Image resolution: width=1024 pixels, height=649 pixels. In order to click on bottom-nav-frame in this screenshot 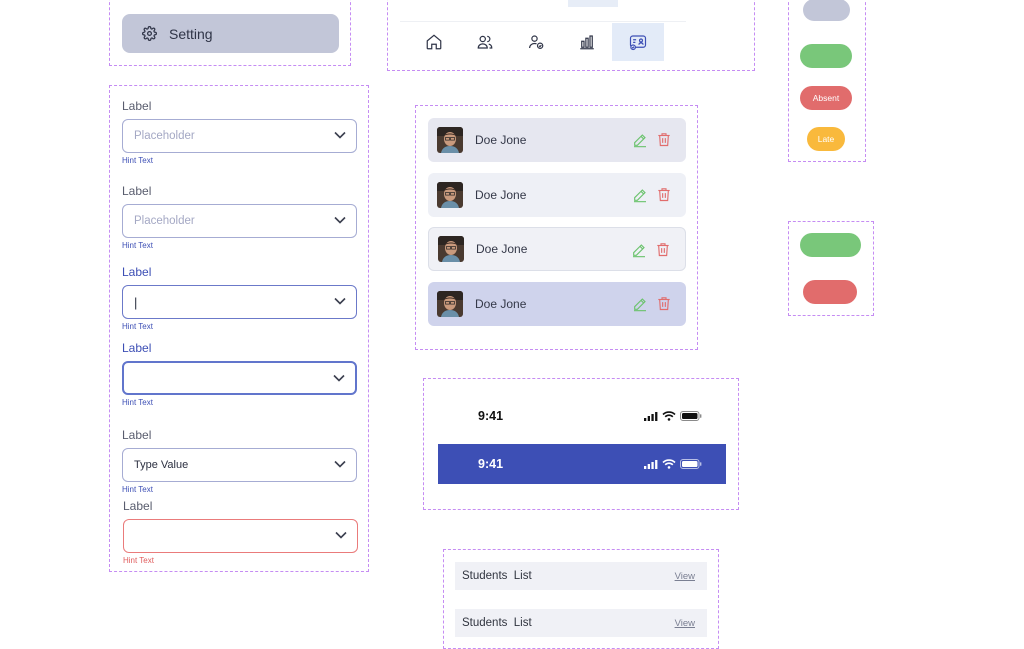, I will do `click(571, 35)`.